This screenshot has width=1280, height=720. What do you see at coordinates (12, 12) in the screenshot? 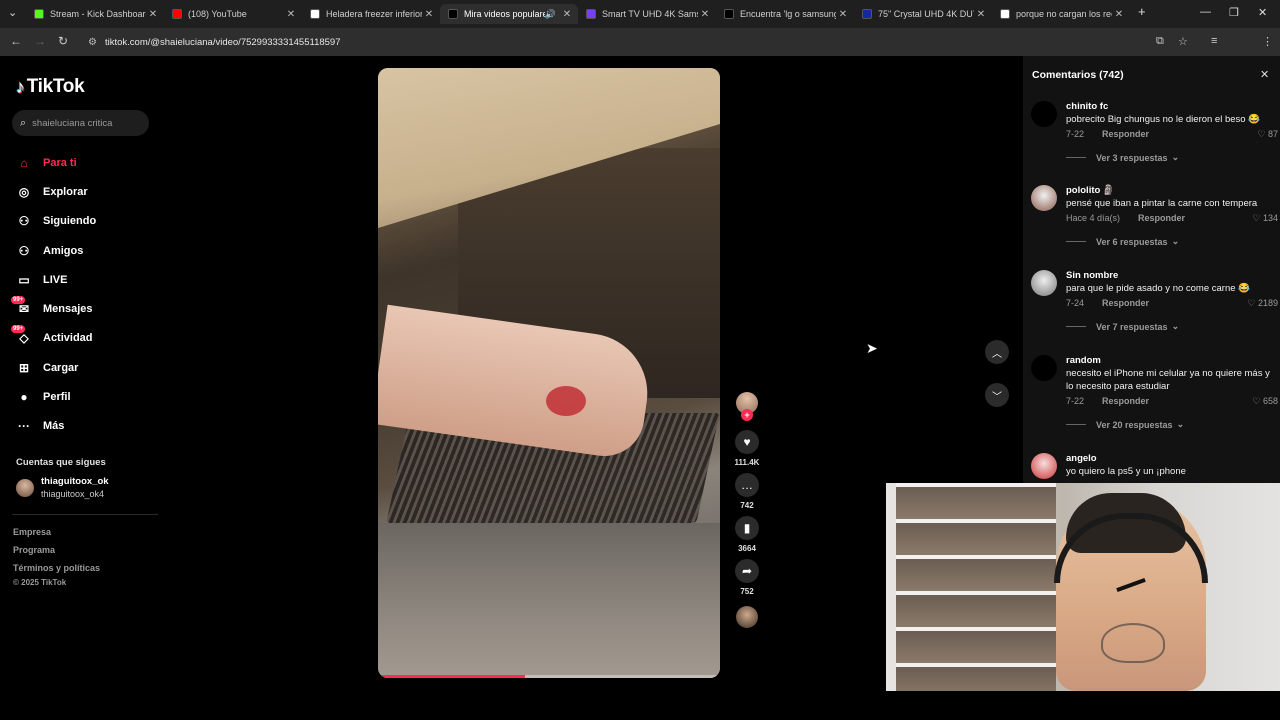
I see `tab-search-icon: ⌄` at bounding box center [12, 12].